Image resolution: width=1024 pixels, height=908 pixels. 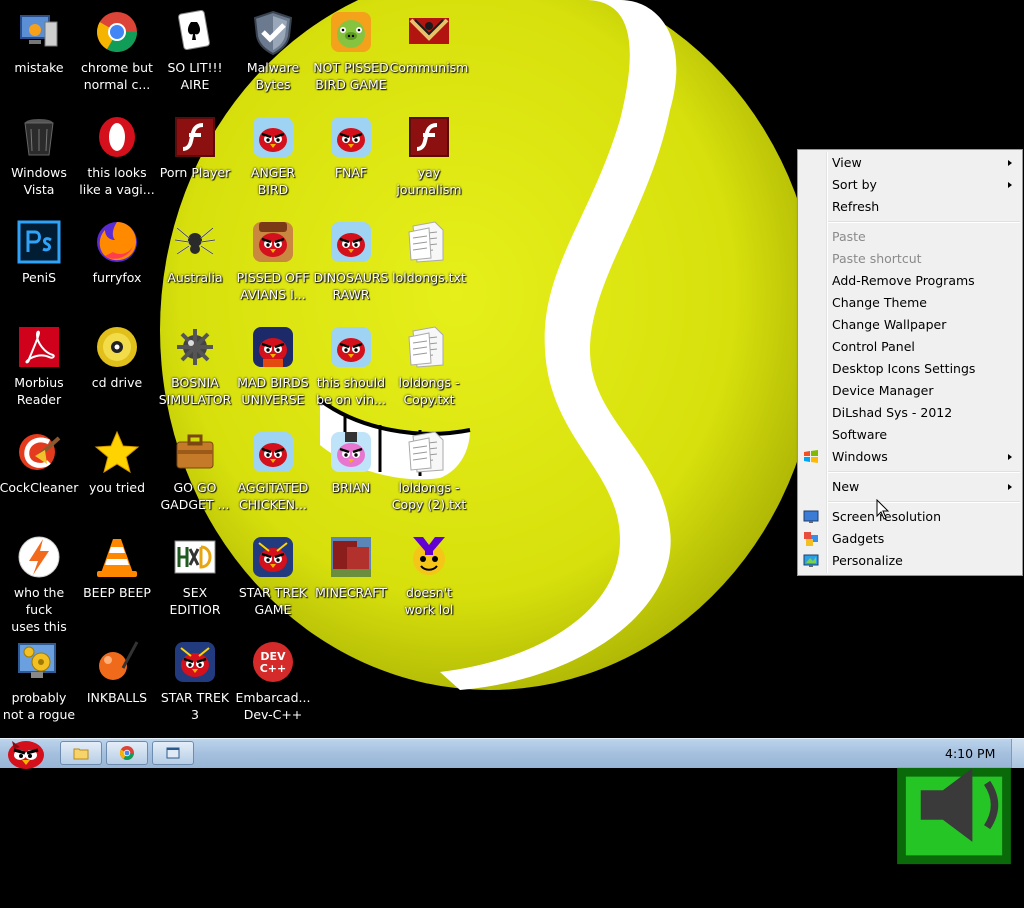 What do you see at coordinates (351, 56) in the screenshot?
I see `desktop-icon-bad-piggies: NOT PISSED BIRD GAME` at bounding box center [351, 56].